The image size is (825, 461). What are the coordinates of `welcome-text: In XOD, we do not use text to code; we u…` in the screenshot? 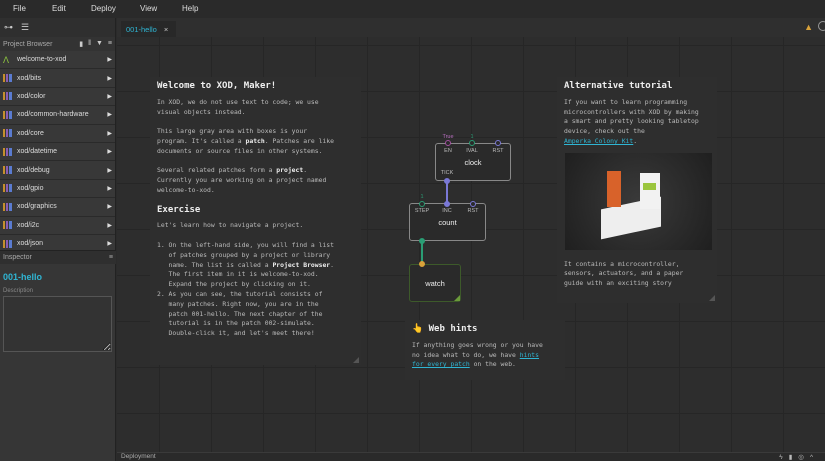 It's located at (238, 106).